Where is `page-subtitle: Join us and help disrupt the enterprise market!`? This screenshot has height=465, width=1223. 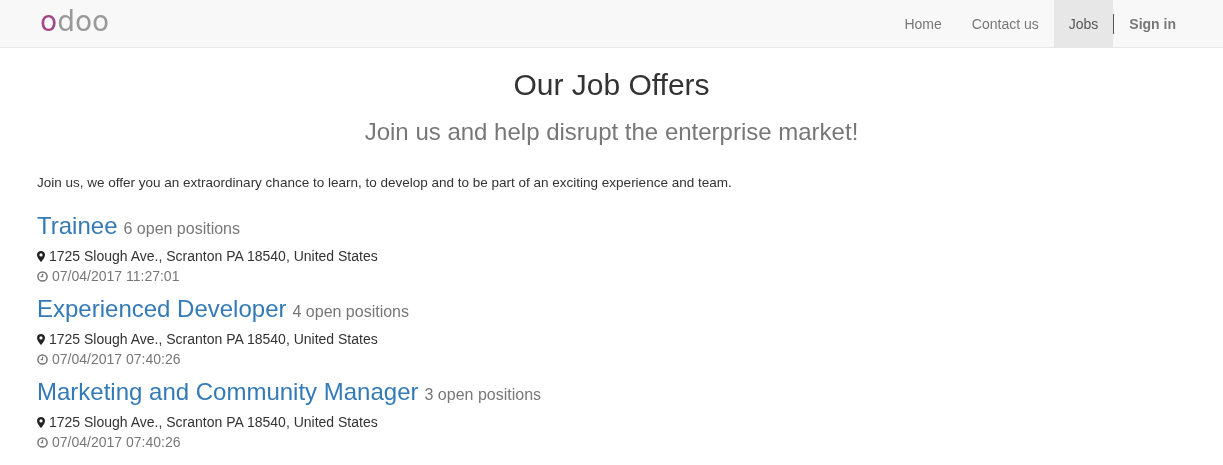
page-subtitle: Join us and help disrupt the enterprise market! is located at coordinates (611, 132).